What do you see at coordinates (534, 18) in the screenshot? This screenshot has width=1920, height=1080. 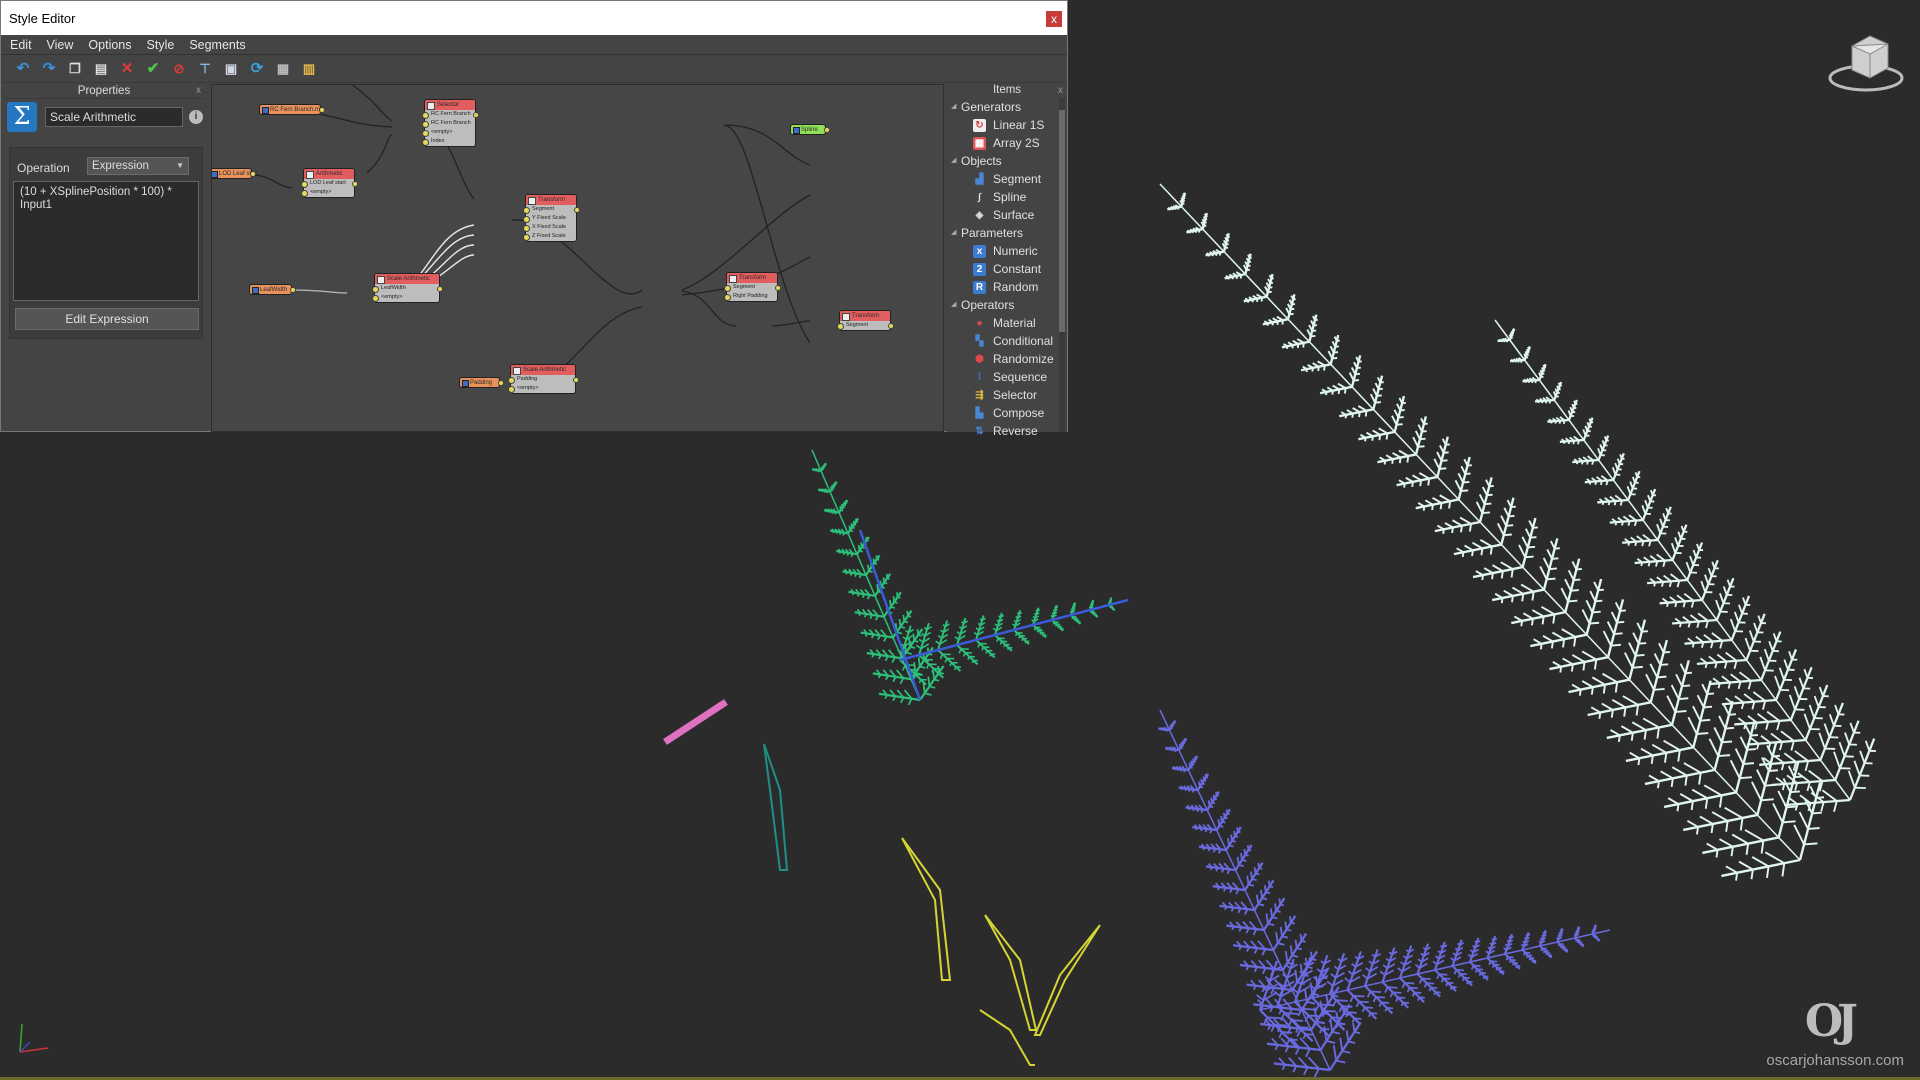 I see `window-titlebar: Style Editor x` at bounding box center [534, 18].